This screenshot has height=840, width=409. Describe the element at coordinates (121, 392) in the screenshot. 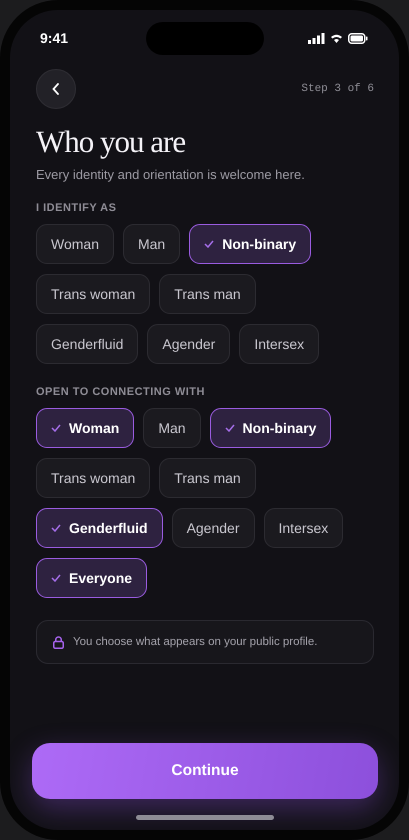

I see `section-label: OPEN TO CONNECTING WITH` at that location.